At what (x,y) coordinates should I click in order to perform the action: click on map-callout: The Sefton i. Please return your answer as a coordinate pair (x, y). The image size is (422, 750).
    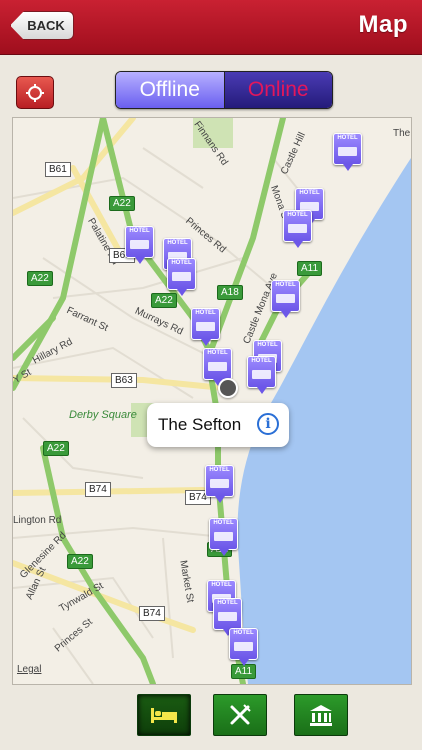
    Looking at the image, I should click on (218, 425).